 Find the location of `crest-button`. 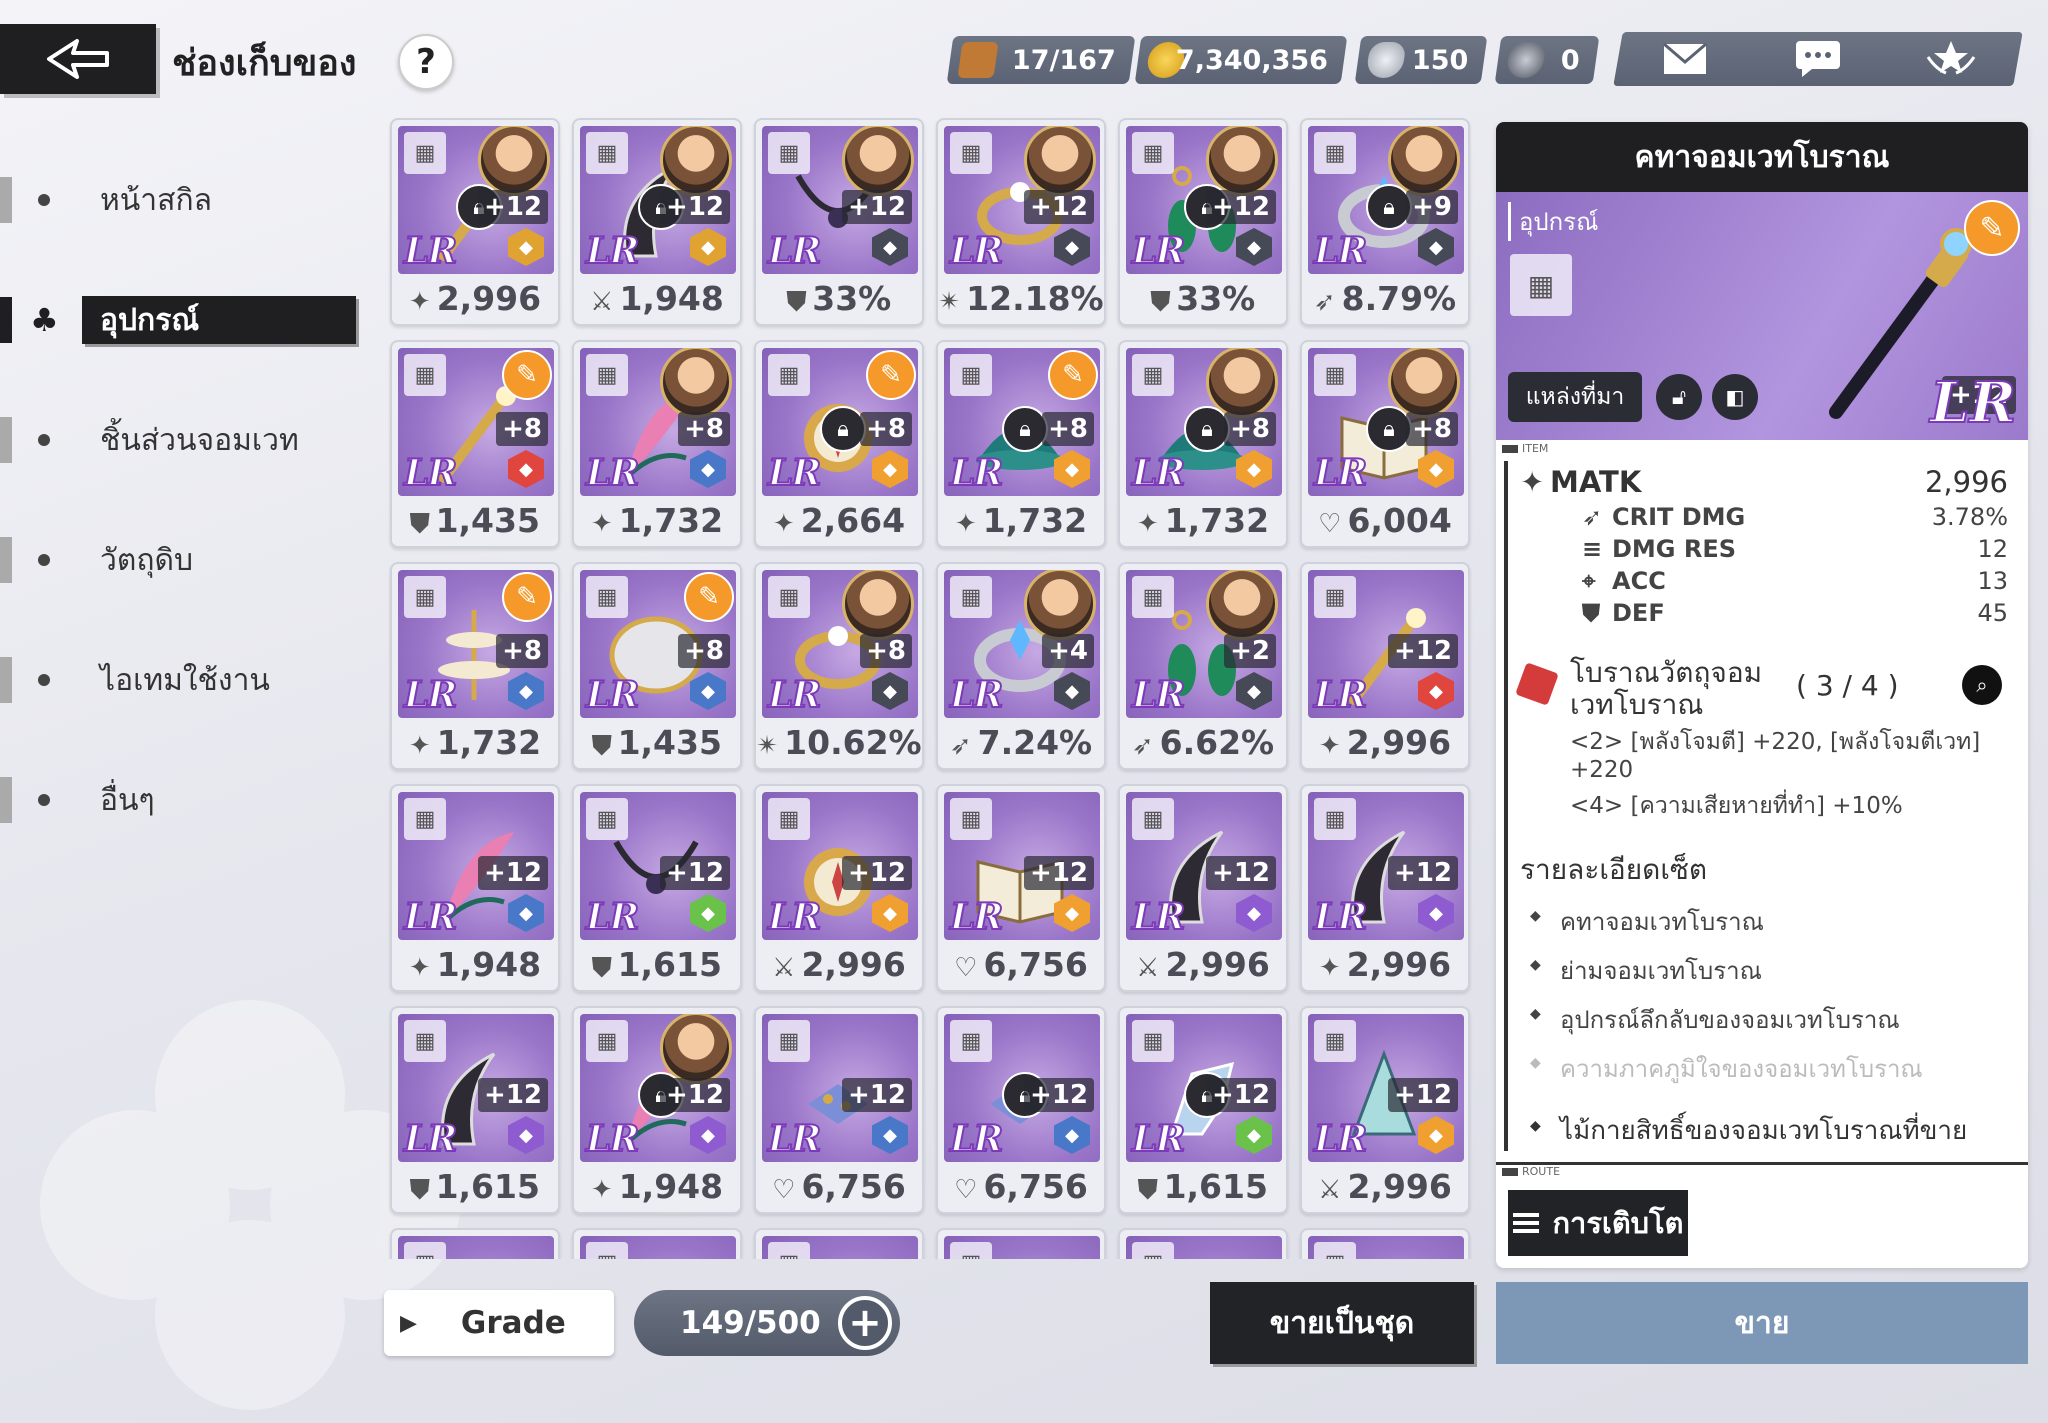

crest-button is located at coordinates (1951, 59).